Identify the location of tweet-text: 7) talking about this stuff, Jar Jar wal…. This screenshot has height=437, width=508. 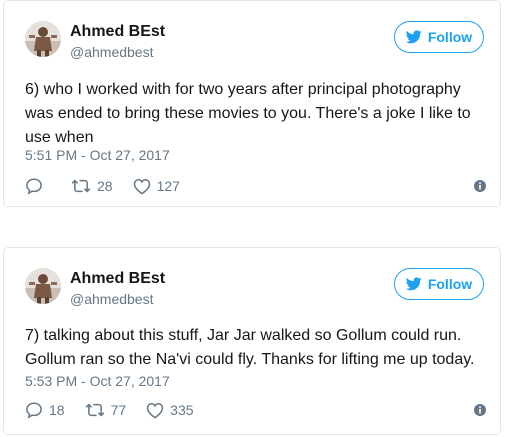
(250, 347).